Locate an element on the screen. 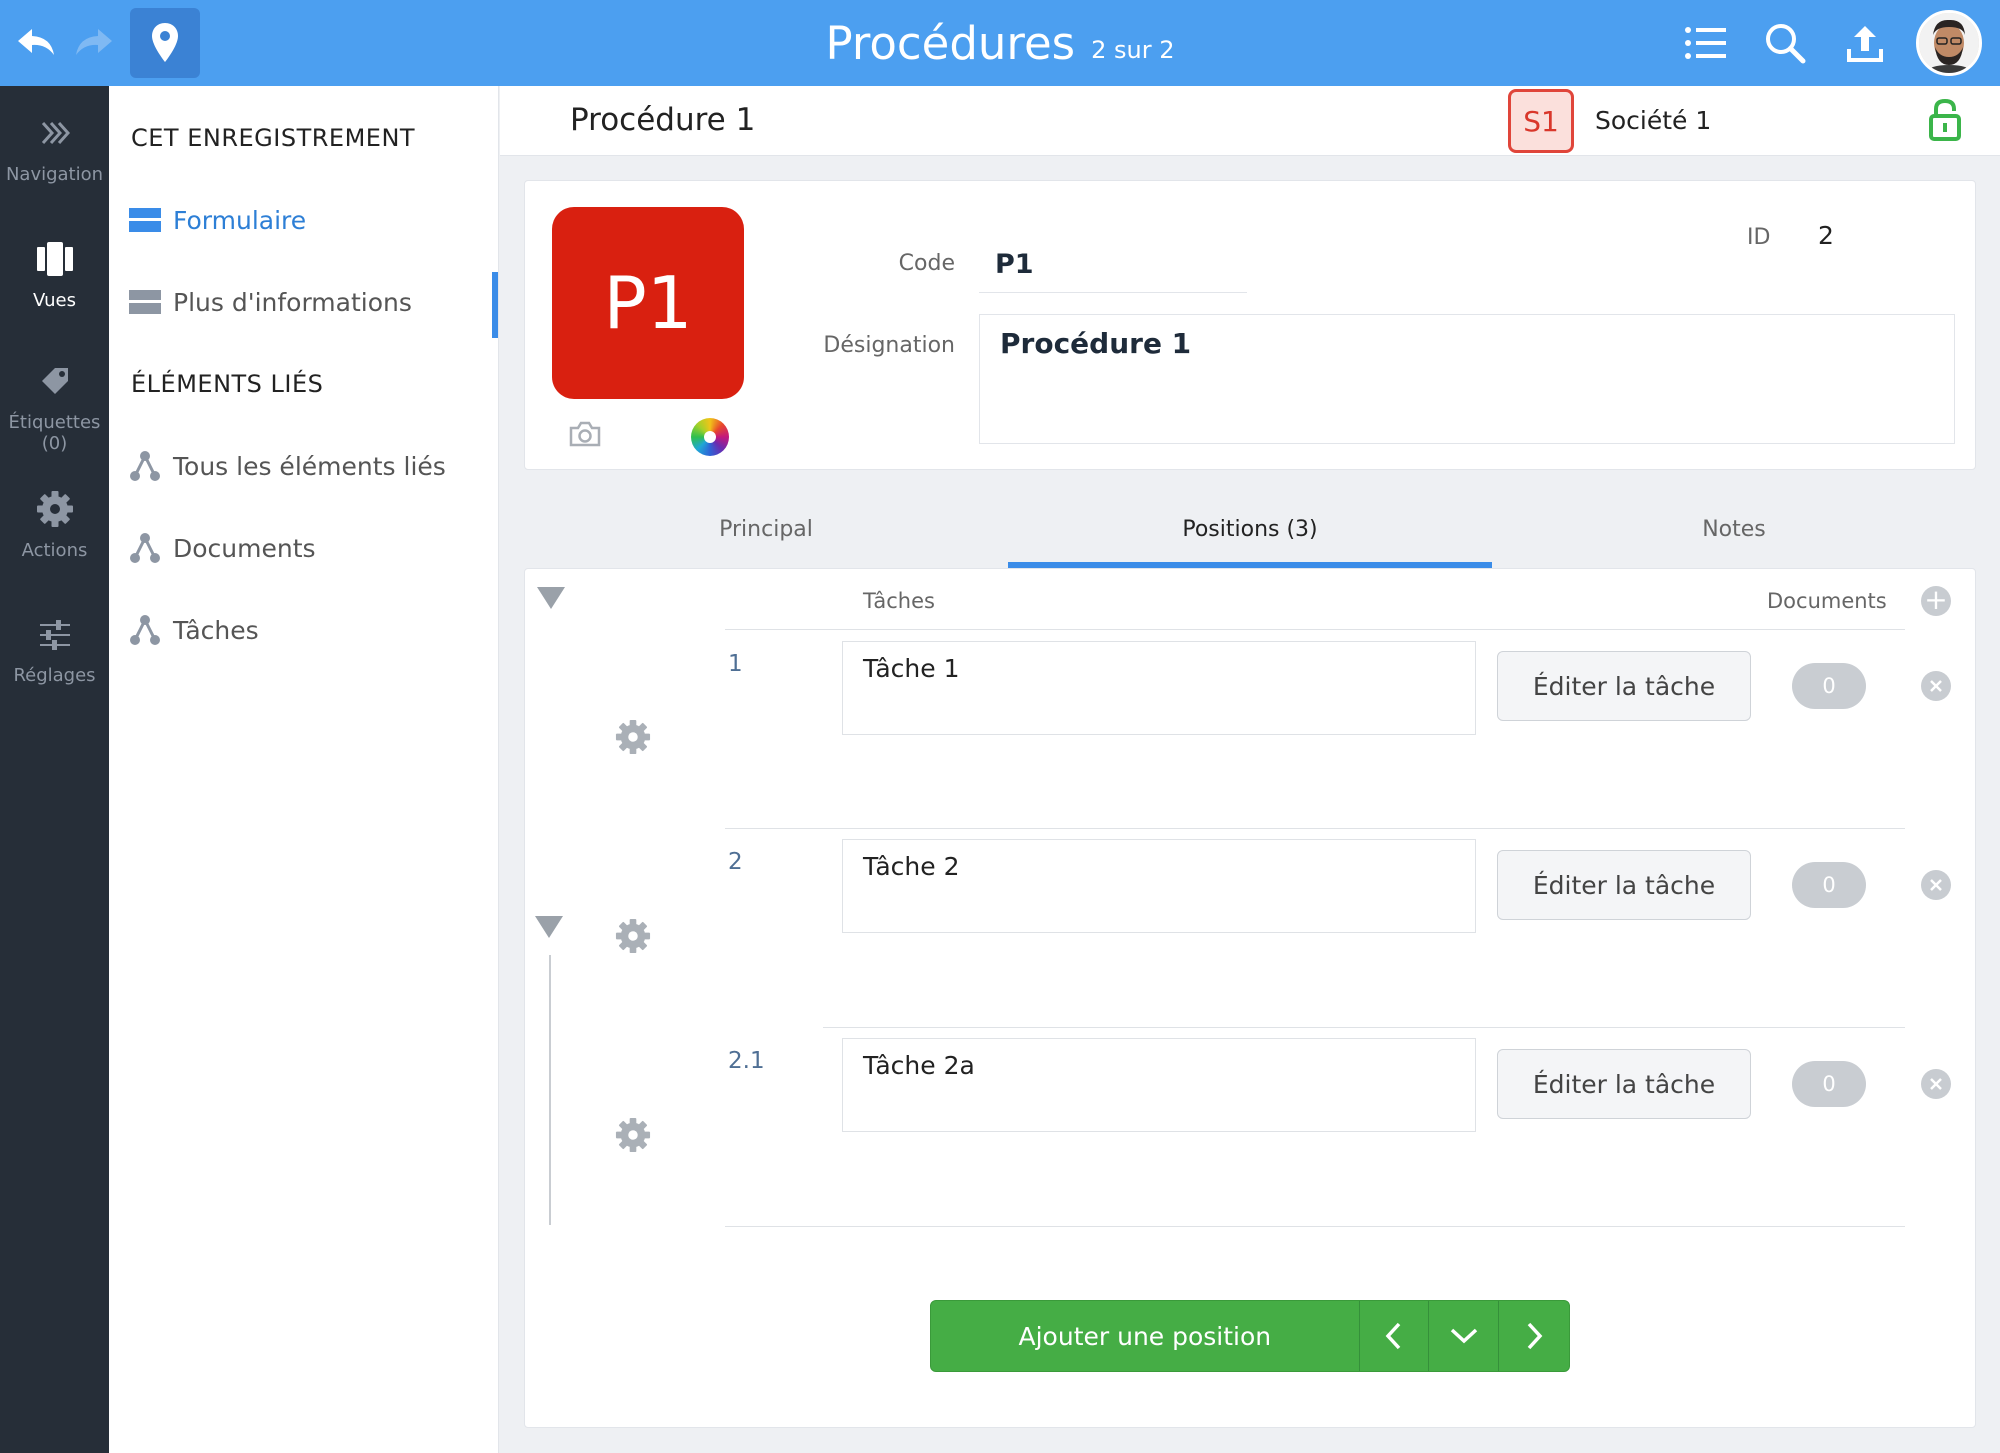 The width and height of the screenshot is (2000, 1453). sidebar-item-label: Tâches is located at coordinates (216, 630).